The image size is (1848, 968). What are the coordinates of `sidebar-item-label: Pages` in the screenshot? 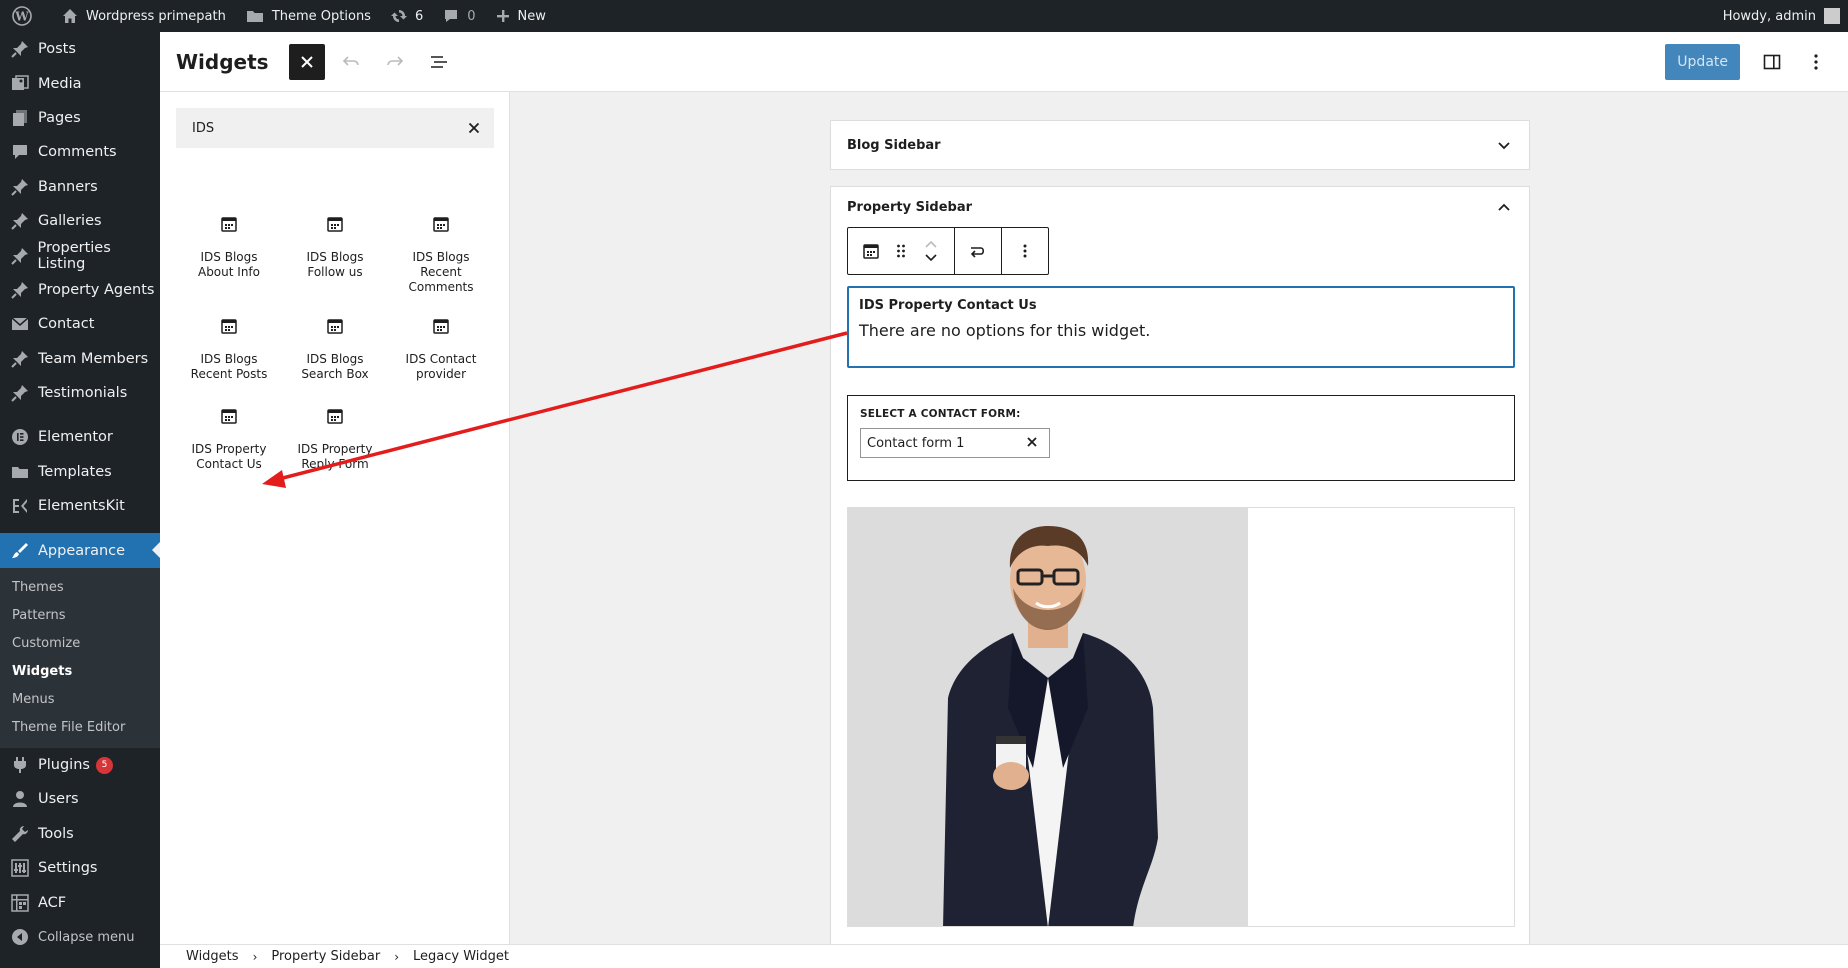 It's located at (59, 117).